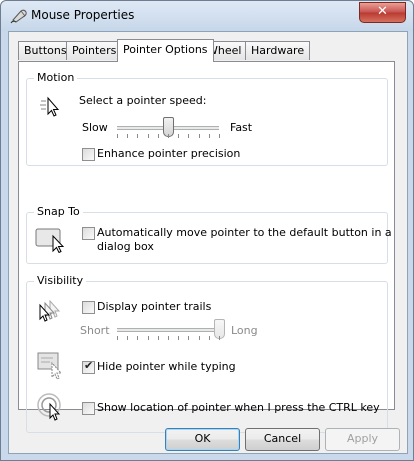 The image size is (414, 461). I want to click on hide-pointer-label: Hide pointer while typing, so click(166, 366).